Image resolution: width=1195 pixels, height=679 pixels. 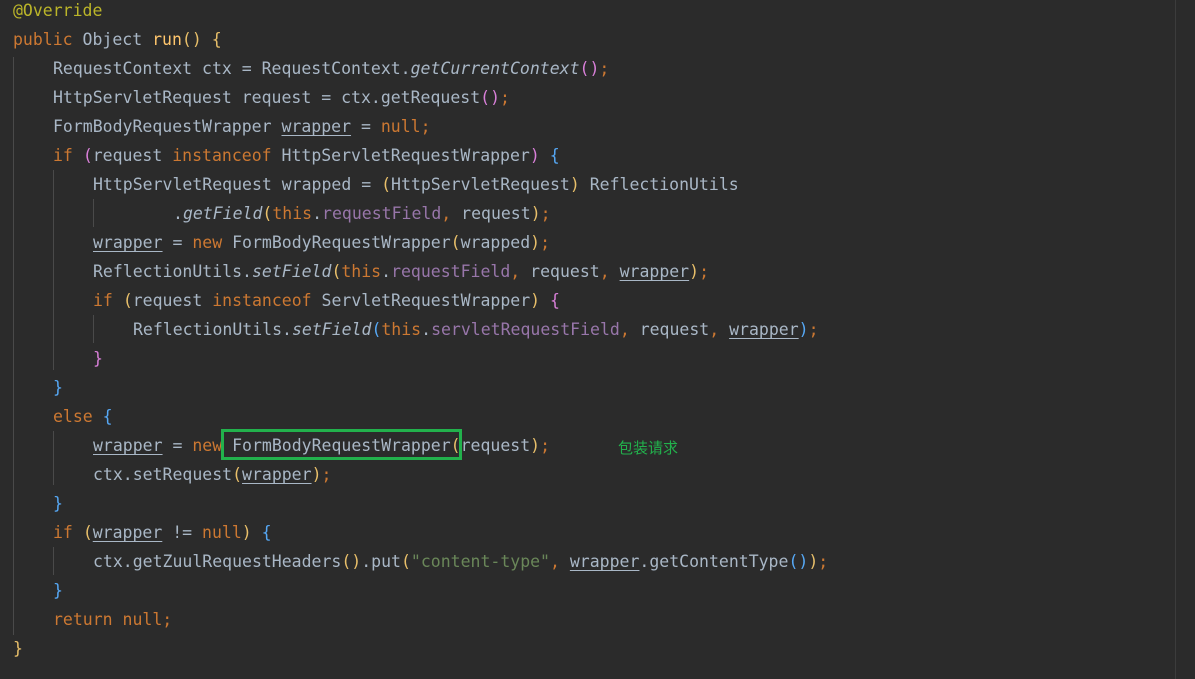 I want to click on code-token: Object, so click(x=117, y=39).